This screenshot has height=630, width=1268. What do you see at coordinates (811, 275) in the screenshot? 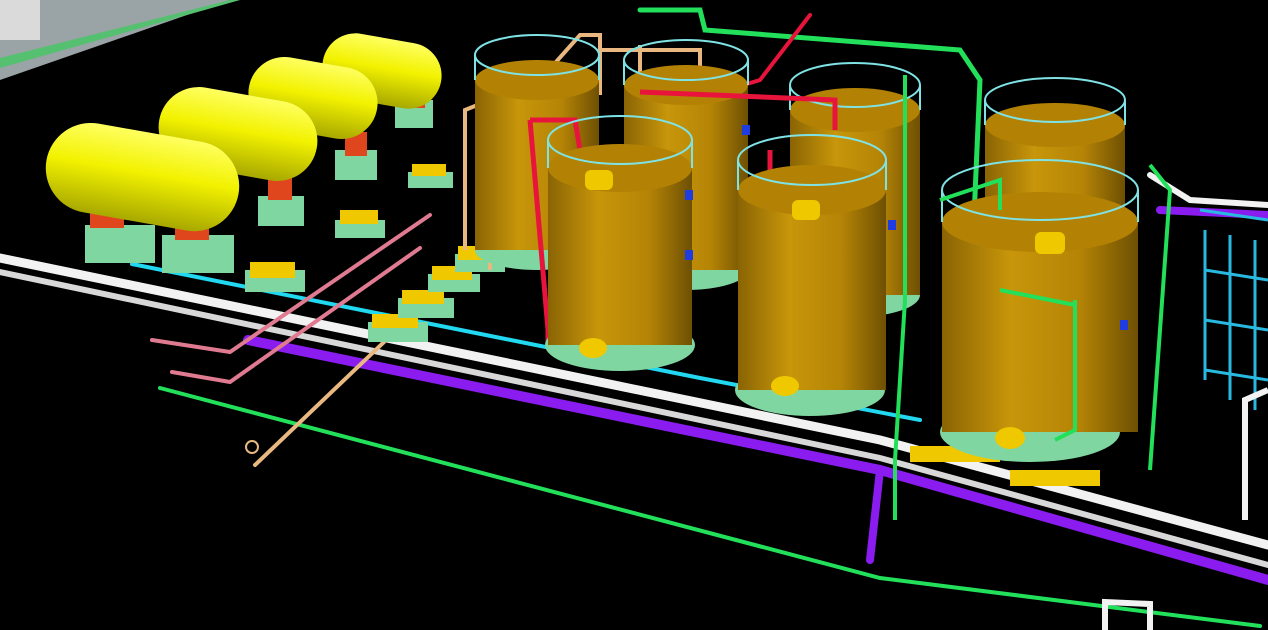
I see `tank-front-mid` at bounding box center [811, 275].